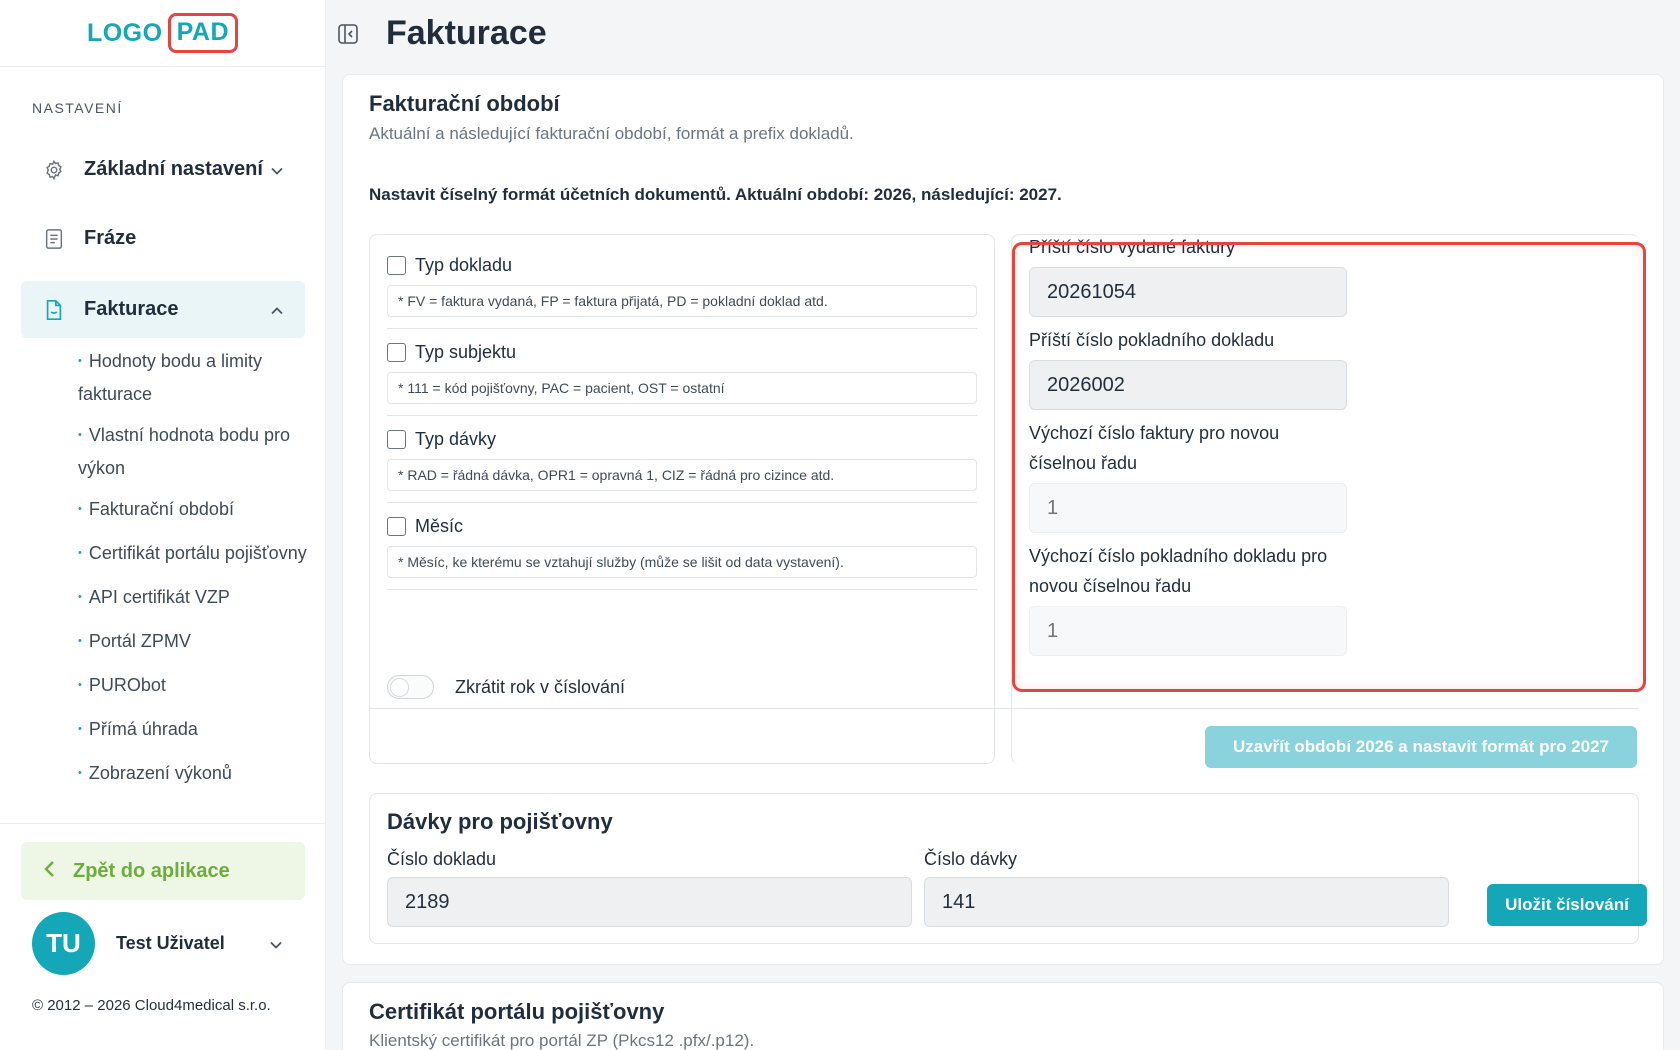  What do you see at coordinates (161, 509) in the screenshot?
I see `subnav-item-label: Fakturační období` at bounding box center [161, 509].